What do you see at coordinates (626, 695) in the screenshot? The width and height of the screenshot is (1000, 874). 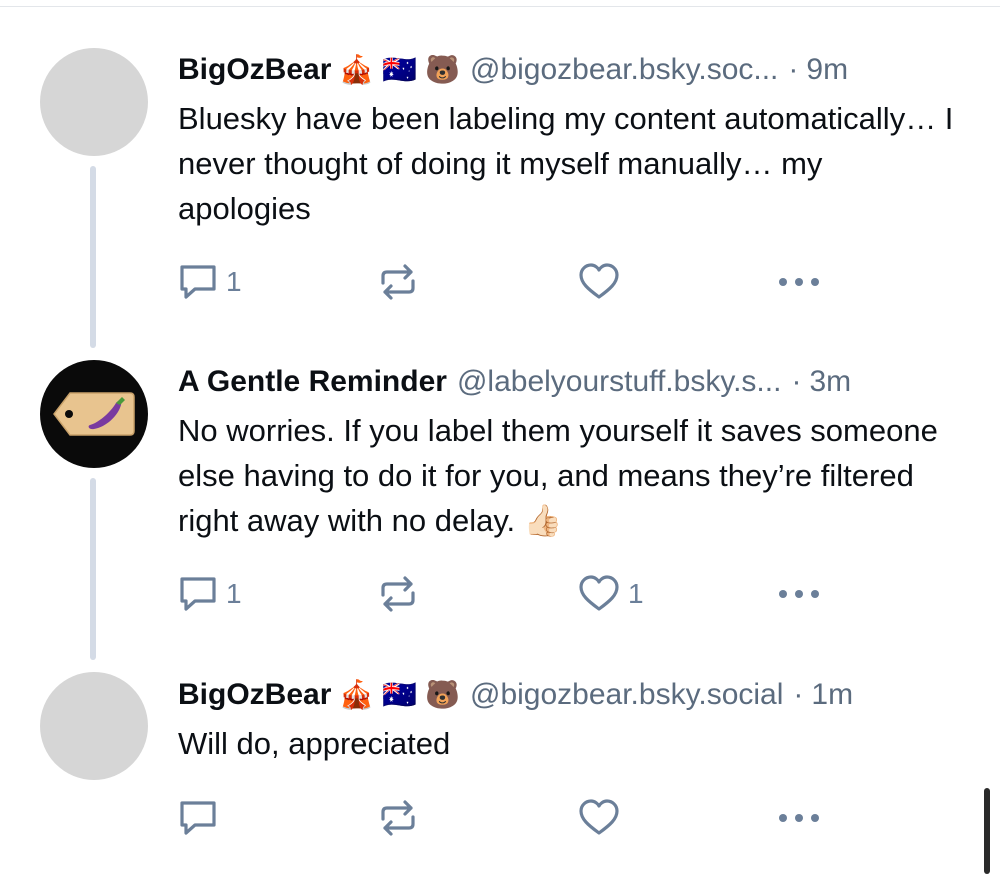 I see `author-handle: @bigozbear.bsky.social` at bounding box center [626, 695].